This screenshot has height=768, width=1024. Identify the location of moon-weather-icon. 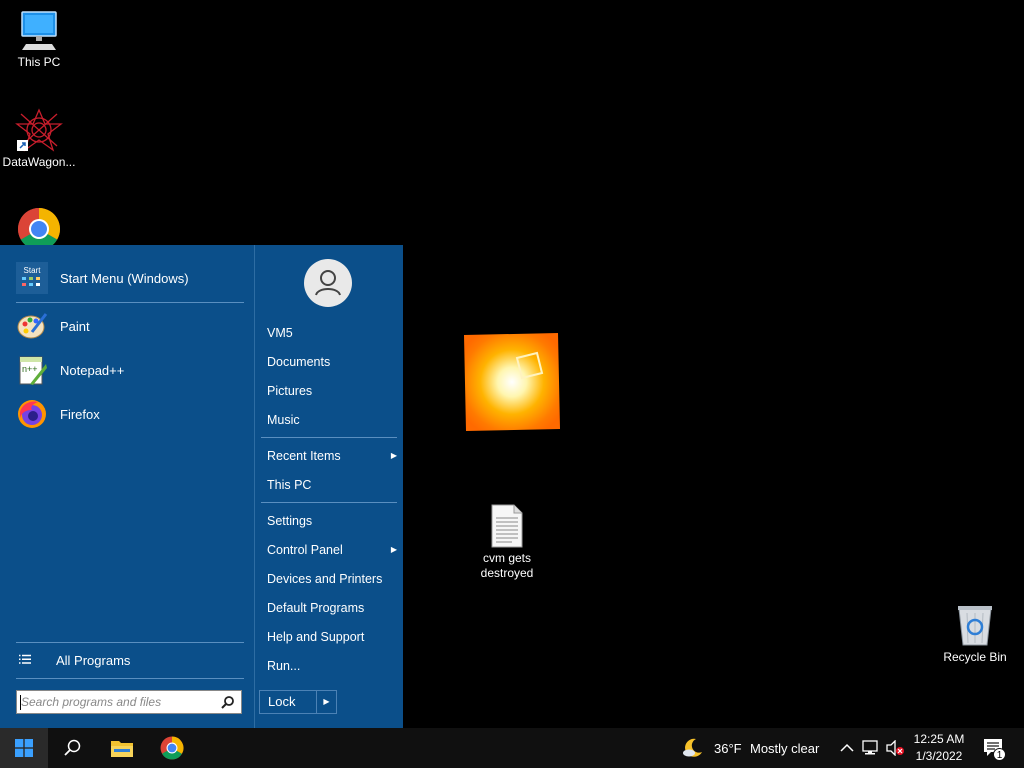
(693, 748).